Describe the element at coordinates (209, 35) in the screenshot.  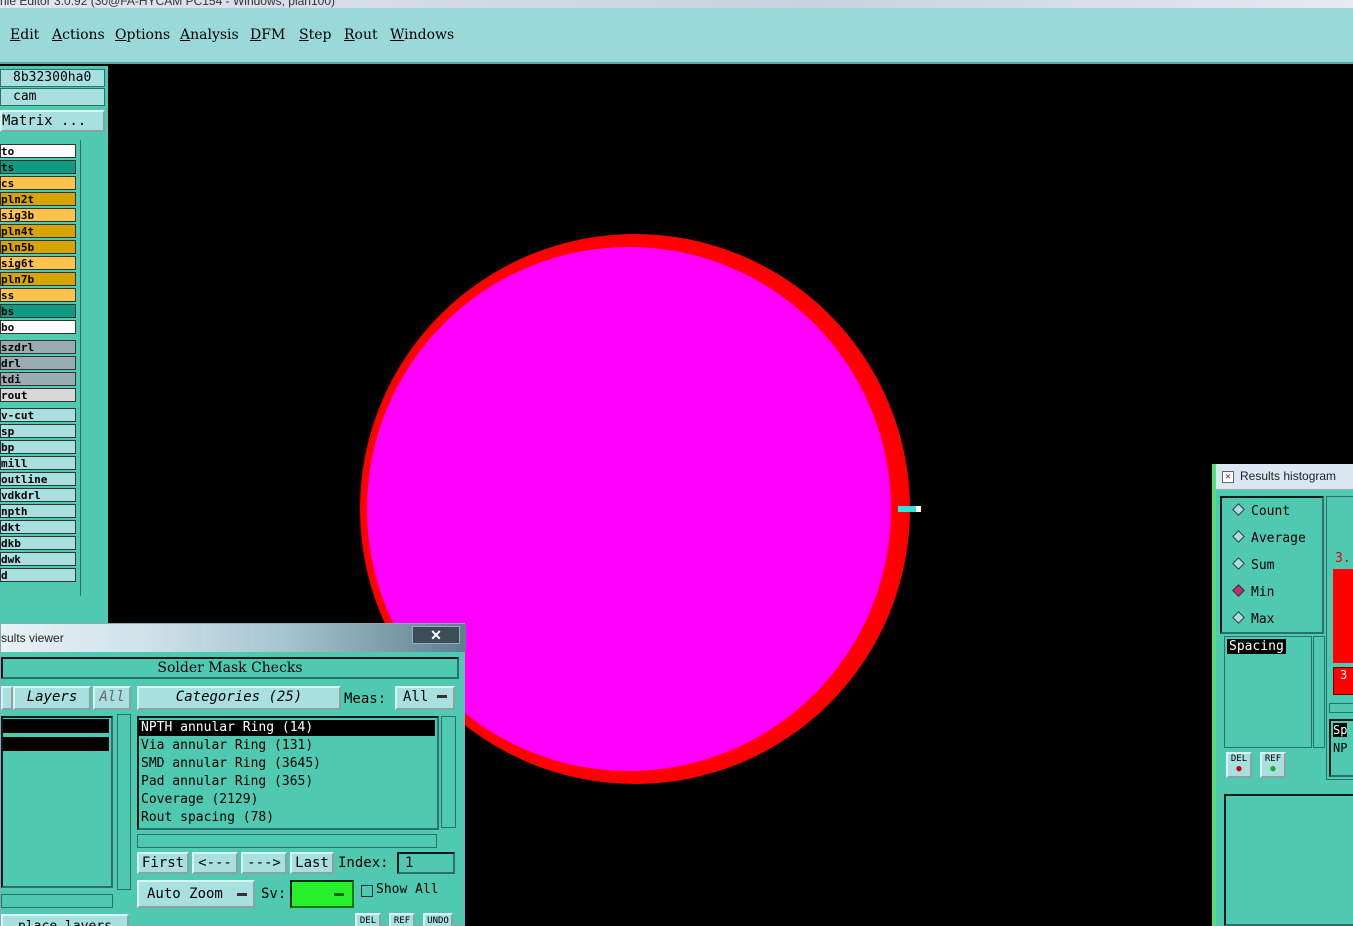
I see `menu-analysis: Analysis` at that location.